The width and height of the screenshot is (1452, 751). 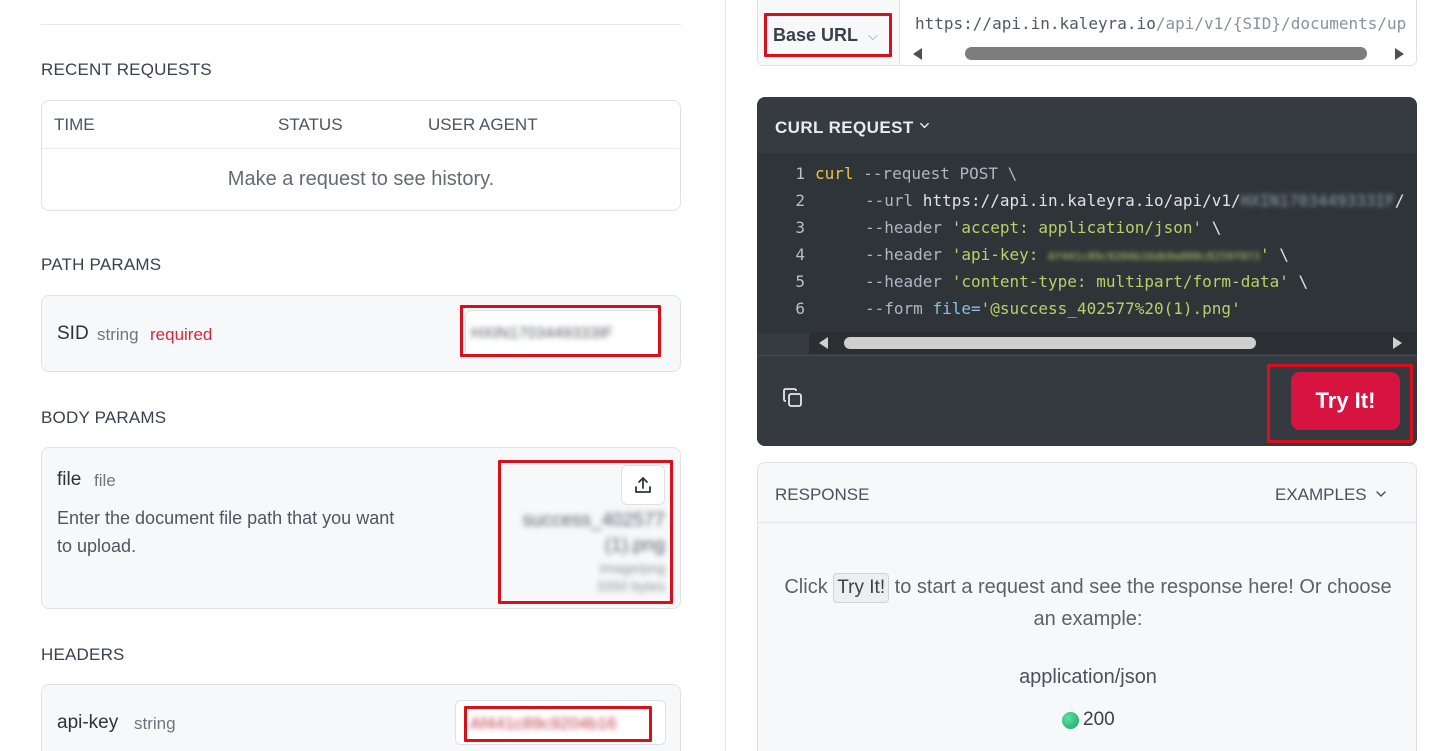 I want to click on body-params-title: BODY PARAMS, so click(x=104, y=417).